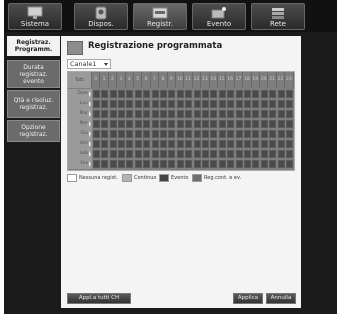  I want to click on channel-select: Canale1, so click(89, 64).